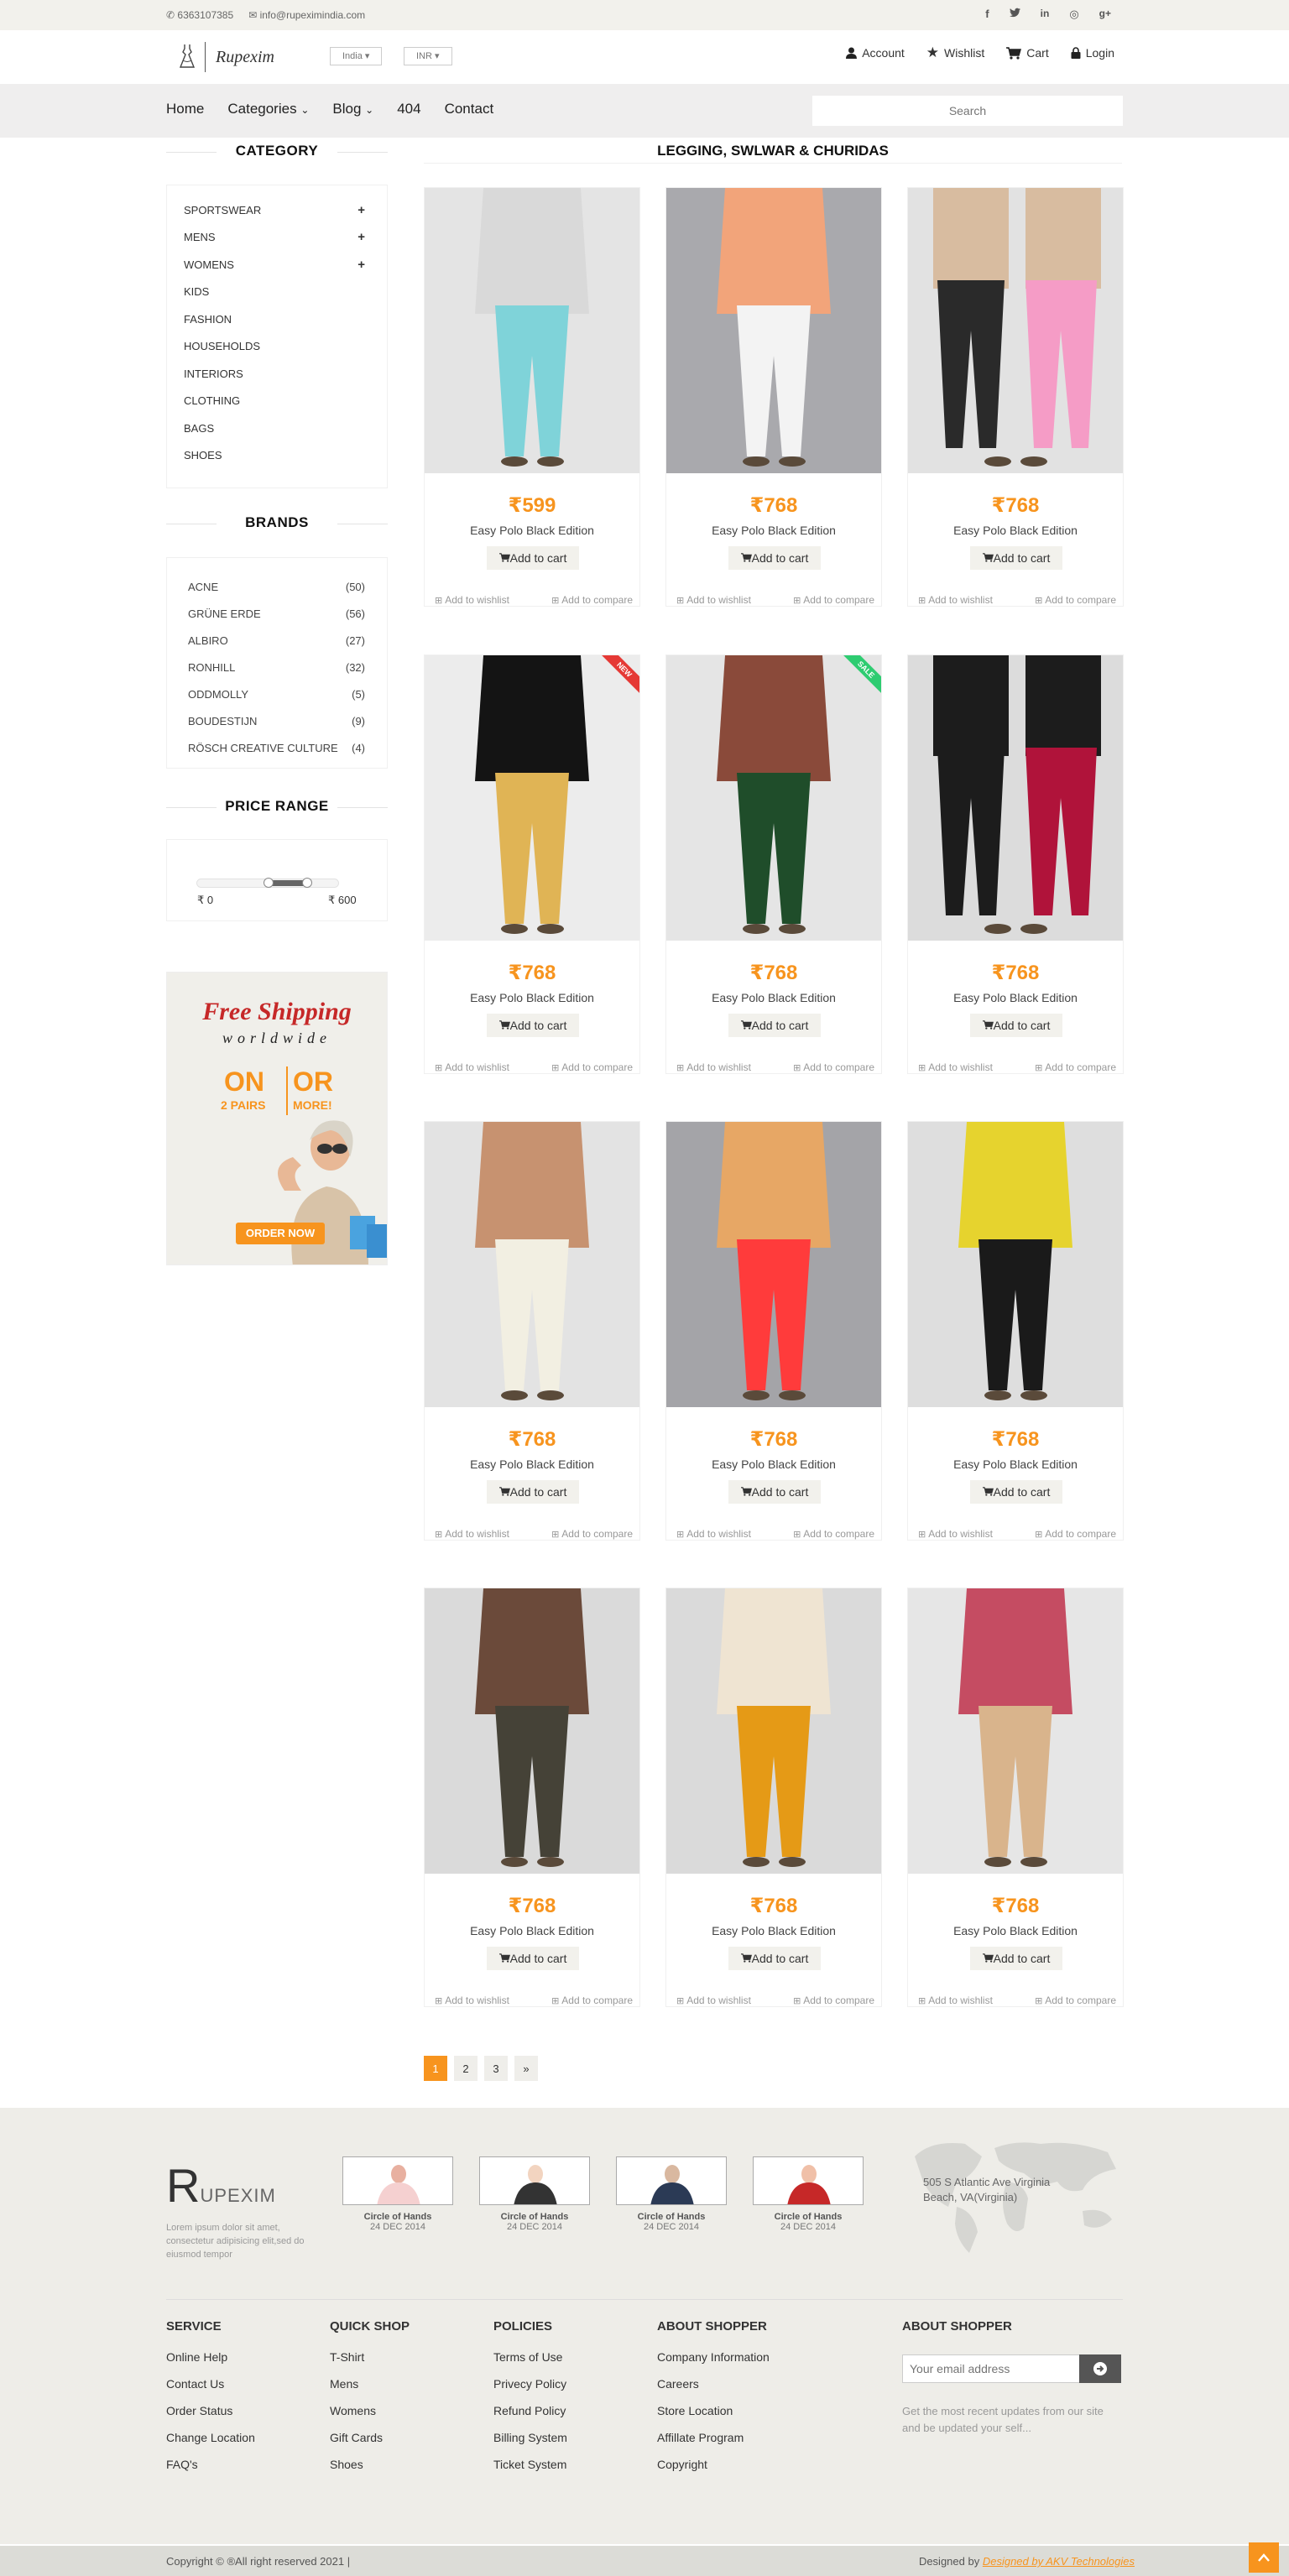 The height and width of the screenshot is (2576, 1289). Describe the element at coordinates (185, 109) in the screenshot. I see `nav-home: Home` at that location.